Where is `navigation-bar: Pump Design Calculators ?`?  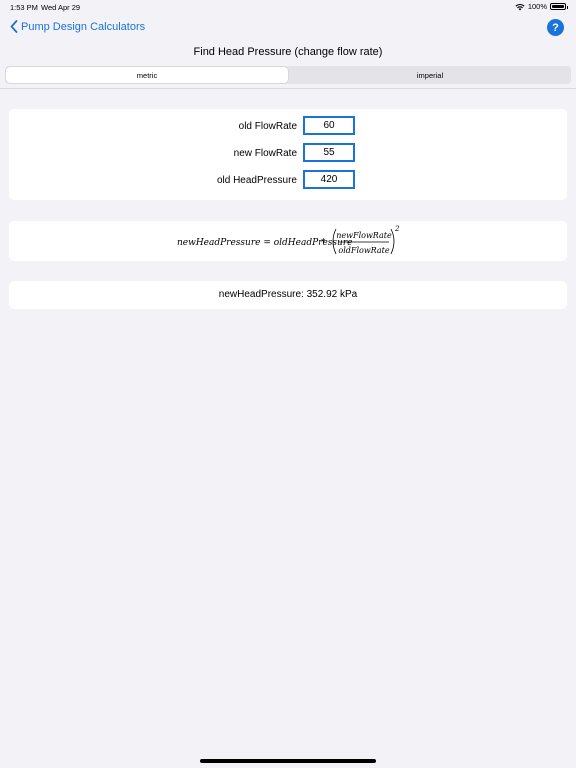
navigation-bar: Pump Design Calculators ? is located at coordinates (288, 29).